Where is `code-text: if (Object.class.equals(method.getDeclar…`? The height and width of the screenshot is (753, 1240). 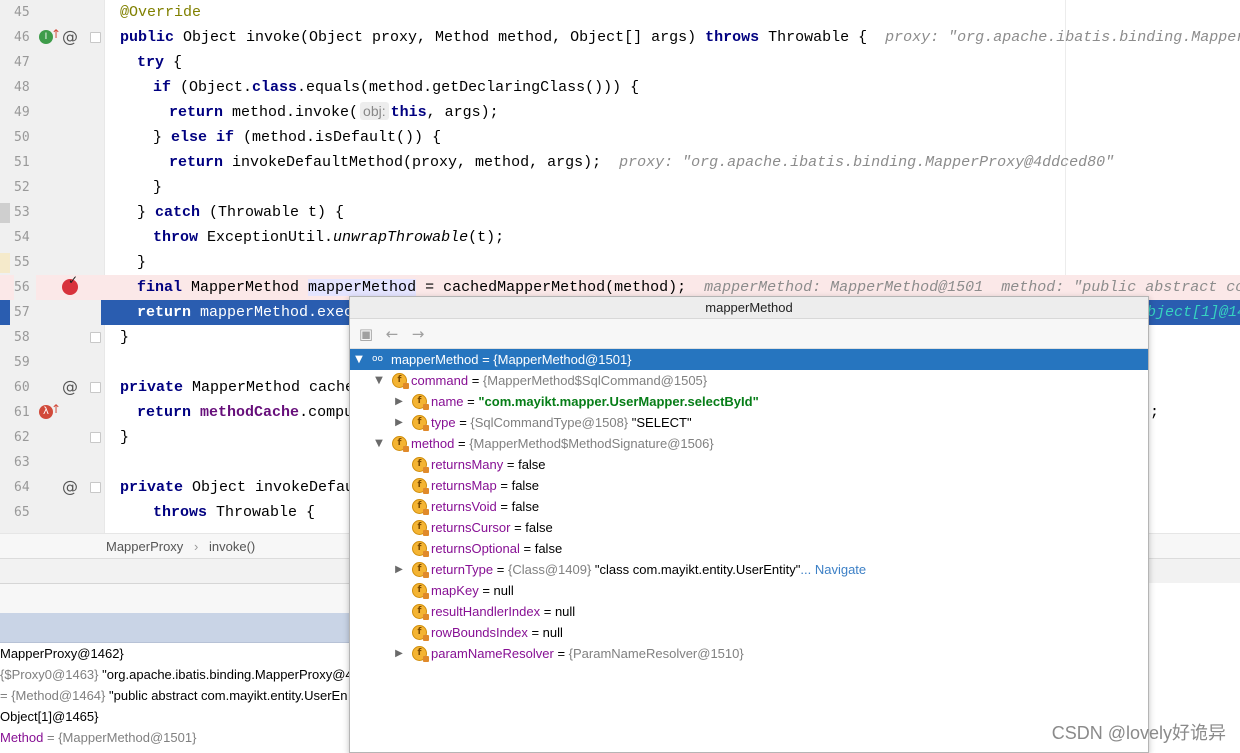 code-text: if (Object.class.equals(method.getDeclar… is located at coordinates (396, 87).